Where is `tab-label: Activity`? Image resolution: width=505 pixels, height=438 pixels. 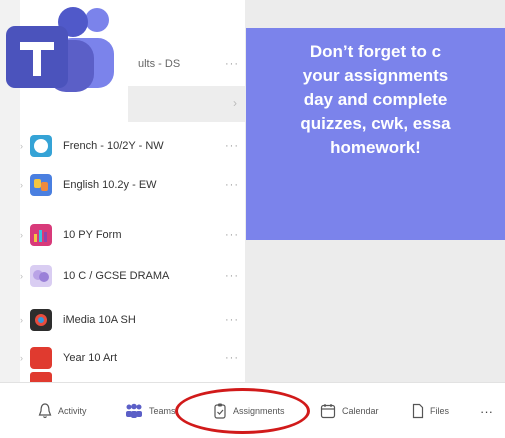 tab-label: Activity is located at coordinates (72, 411).